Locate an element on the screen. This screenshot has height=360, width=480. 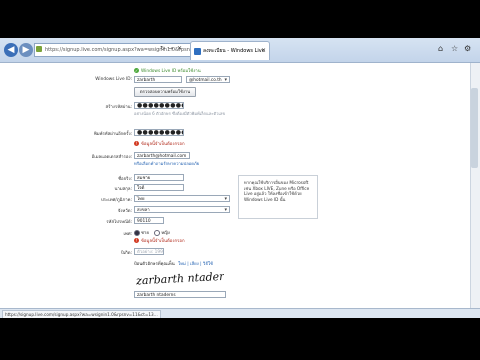
password-label: สร้างรหัสผ่าน: is located at coordinates (118, 107).